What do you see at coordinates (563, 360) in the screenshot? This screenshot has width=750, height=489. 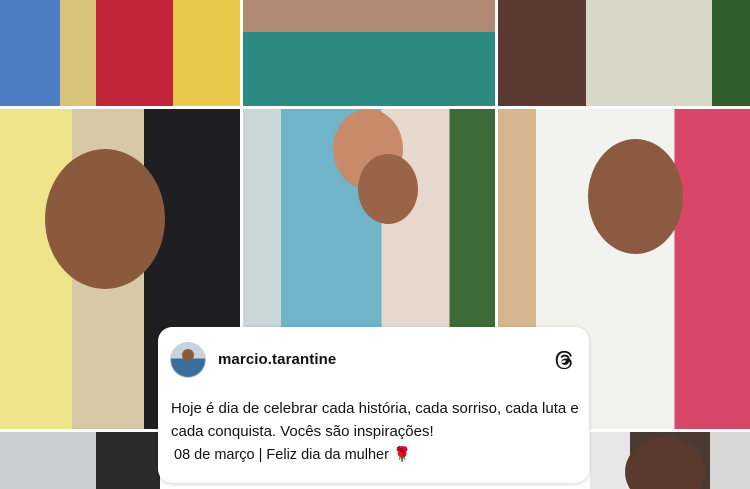 I see `threads-logo-icon` at bounding box center [563, 360].